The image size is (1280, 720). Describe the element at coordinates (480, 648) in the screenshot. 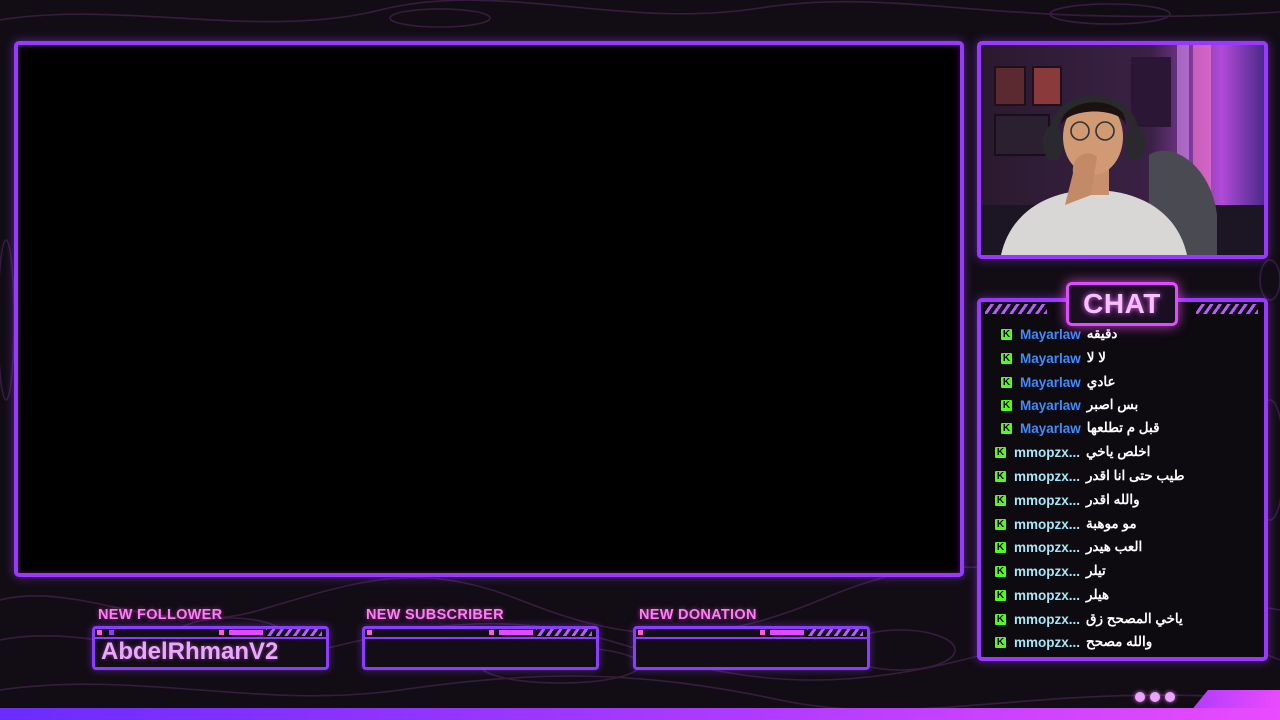

I see `new-subscriber-box` at that location.